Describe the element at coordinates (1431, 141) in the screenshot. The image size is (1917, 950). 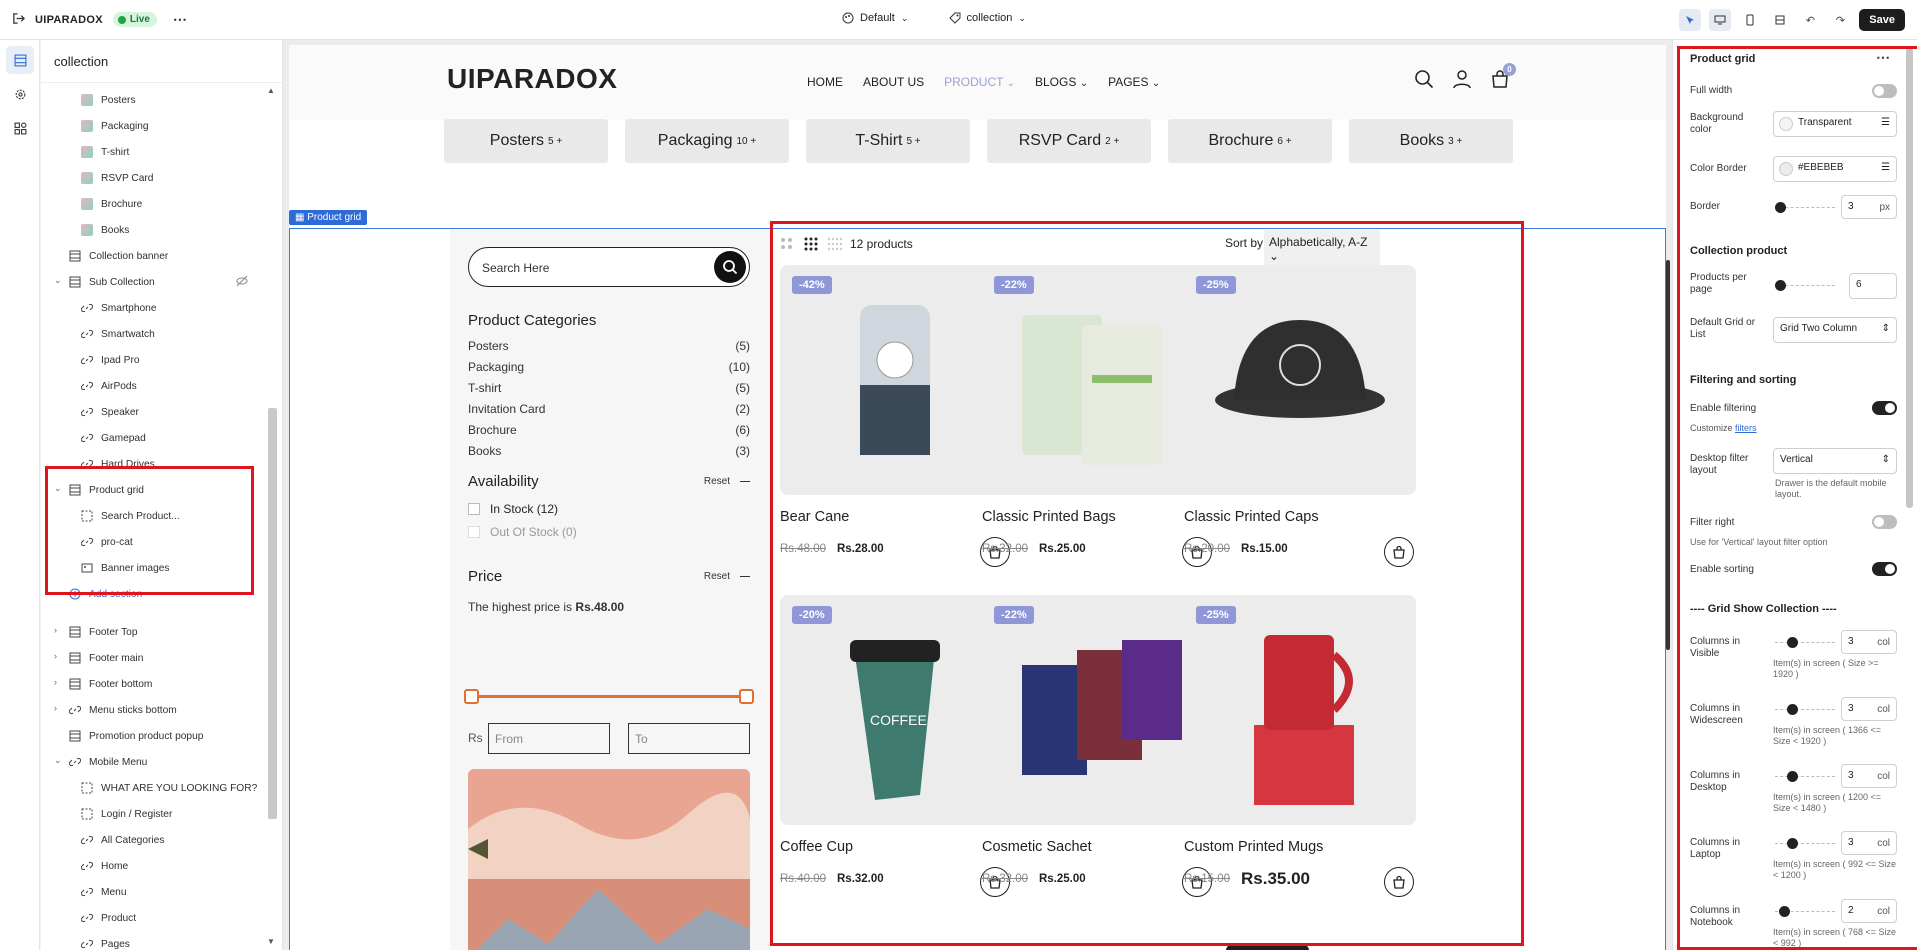
I see `category-pill: Books 3 +` at that location.